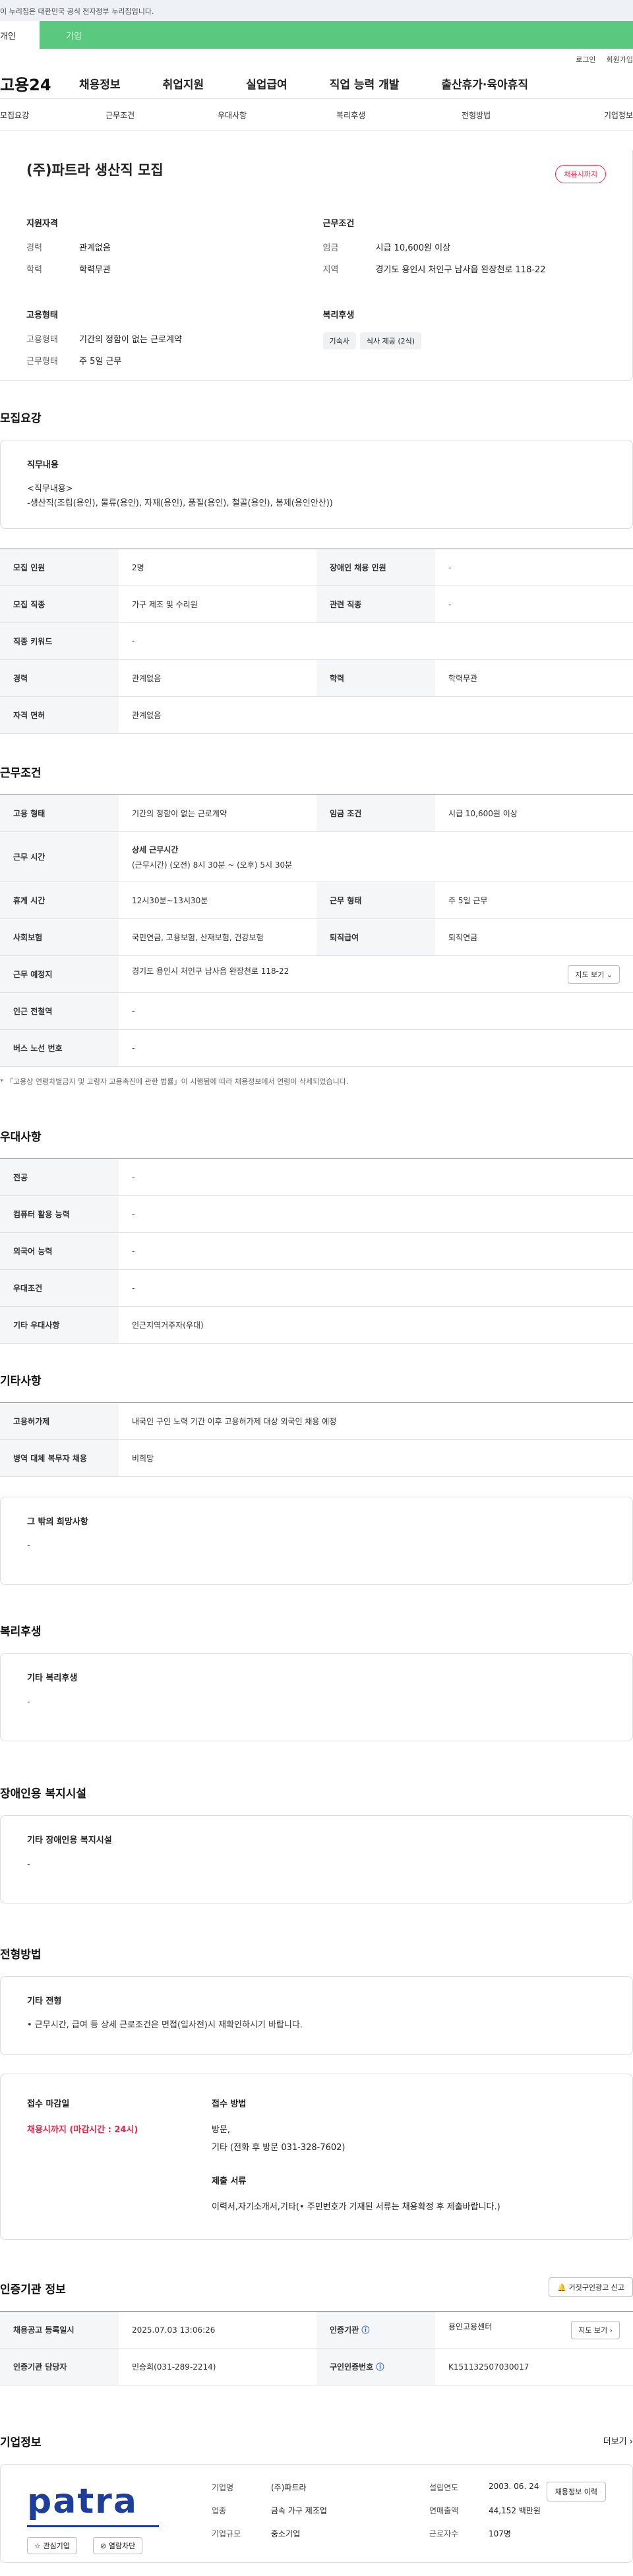 The image size is (633, 2576). I want to click on section-title: 기업정보, so click(21, 2442).